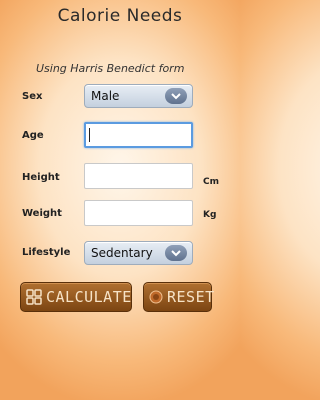 The image size is (320, 400). I want to click on calculate-label: CALCULATE, so click(89, 297).